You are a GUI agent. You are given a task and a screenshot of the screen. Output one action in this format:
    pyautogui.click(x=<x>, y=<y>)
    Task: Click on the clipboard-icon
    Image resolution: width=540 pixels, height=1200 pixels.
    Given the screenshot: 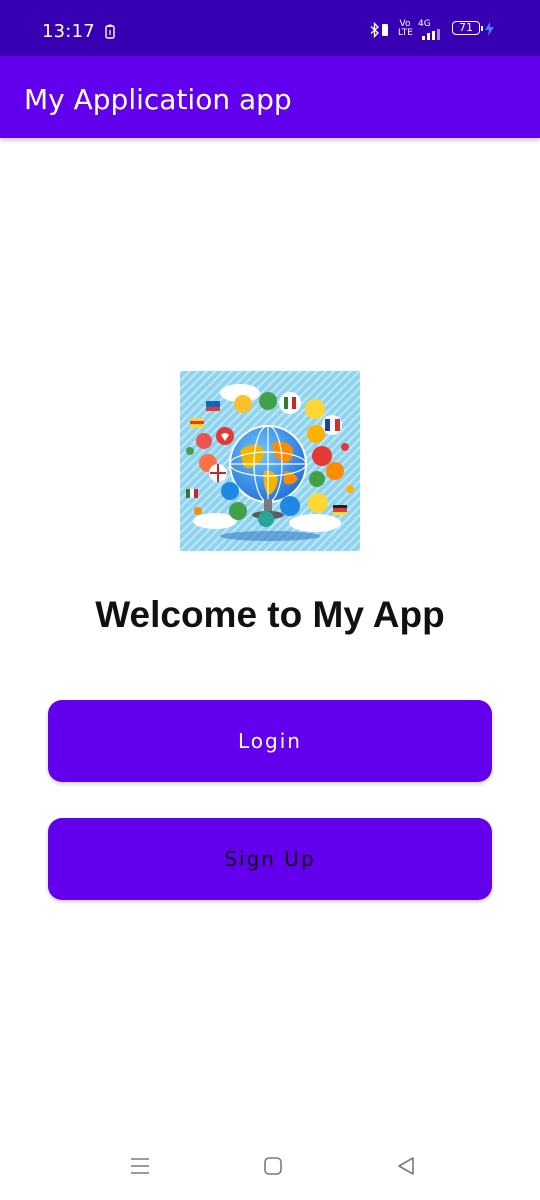 What is the action you would take?
    pyautogui.click(x=110, y=31)
    